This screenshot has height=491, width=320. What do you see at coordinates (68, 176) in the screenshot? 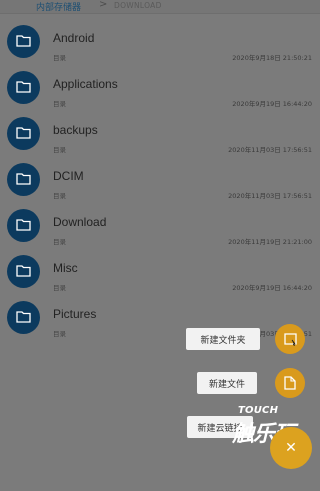
I see `file-name: DCIM` at bounding box center [68, 176].